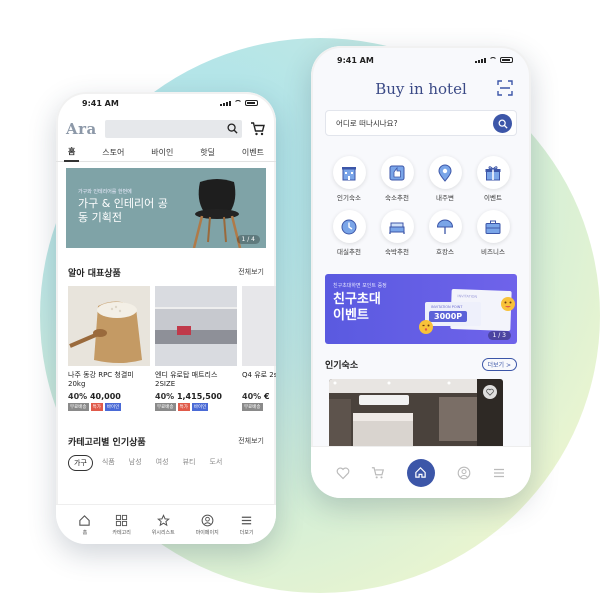 The width and height of the screenshot is (603, 616). I want to click on nav-more: 더보기, so click(246, 525).